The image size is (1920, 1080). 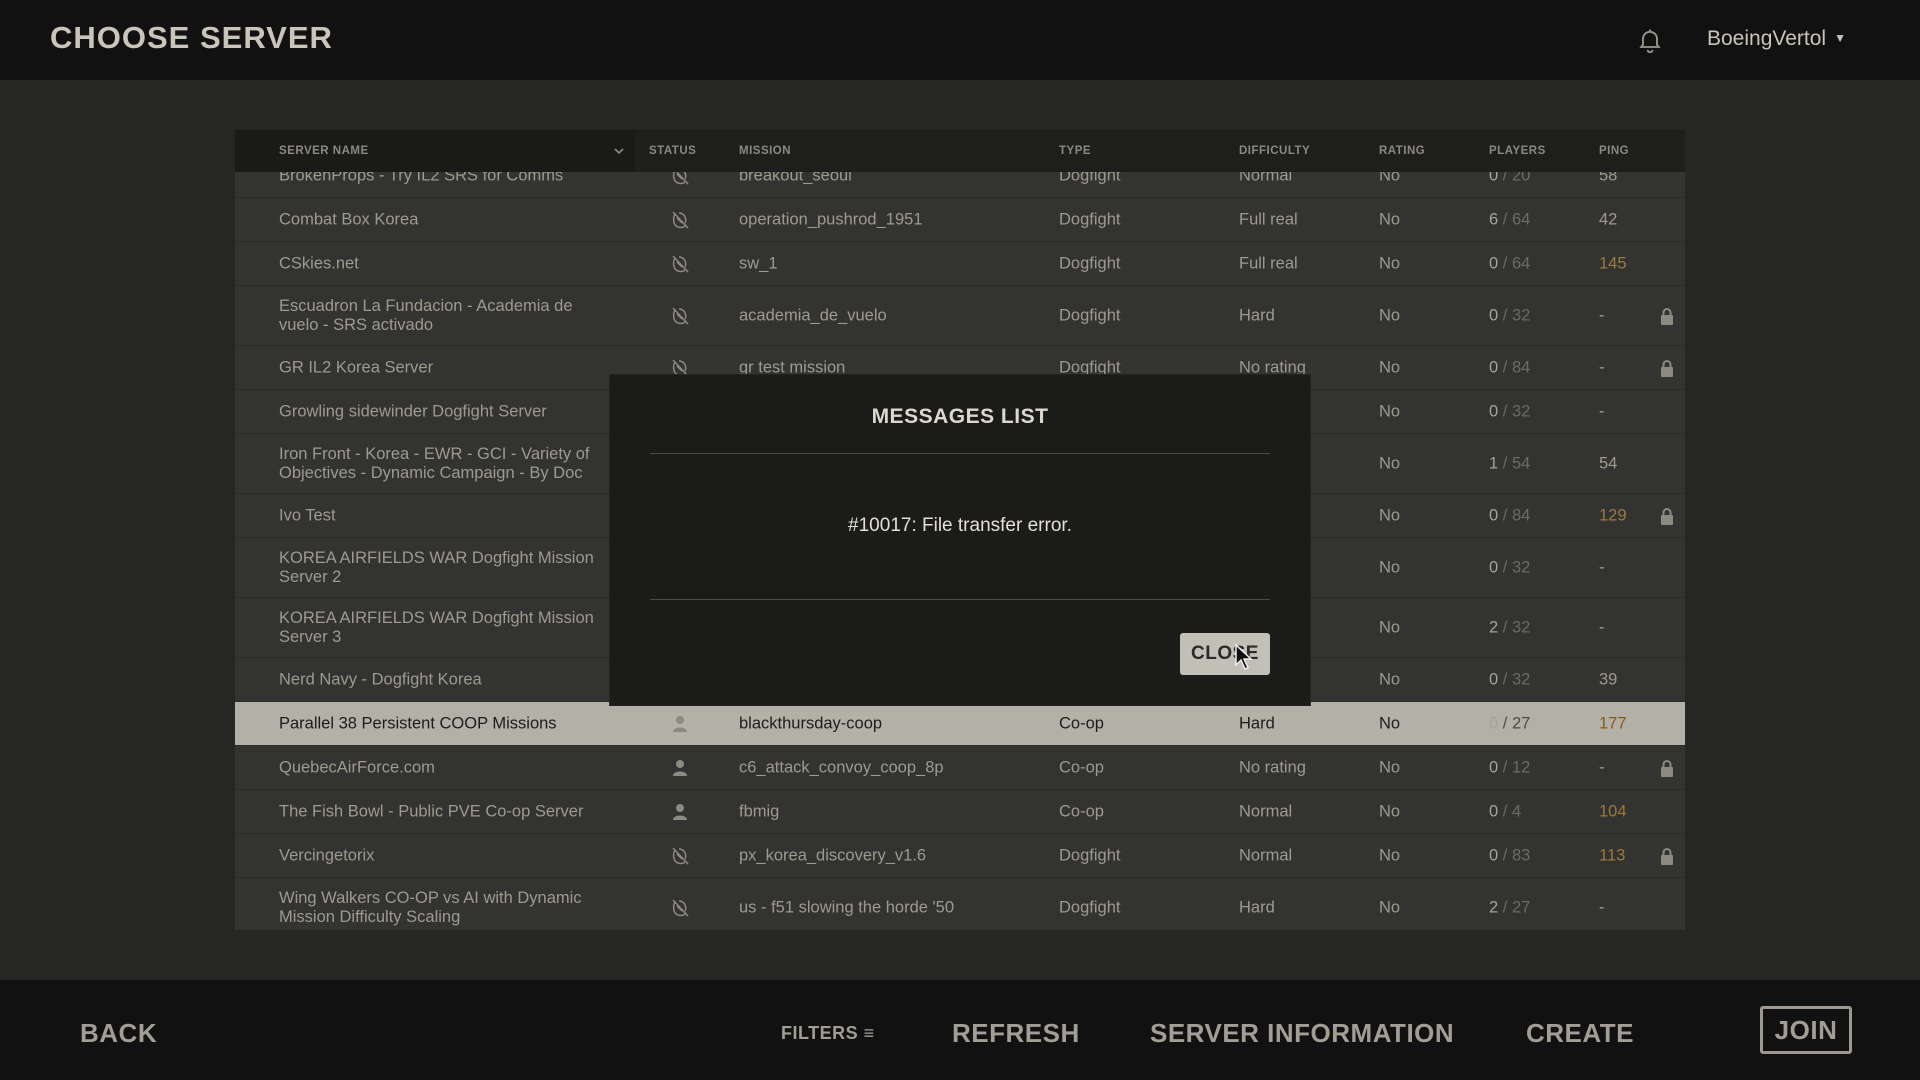 I want to click on players-count: 0 / 20, so click(x=1509, y=178).